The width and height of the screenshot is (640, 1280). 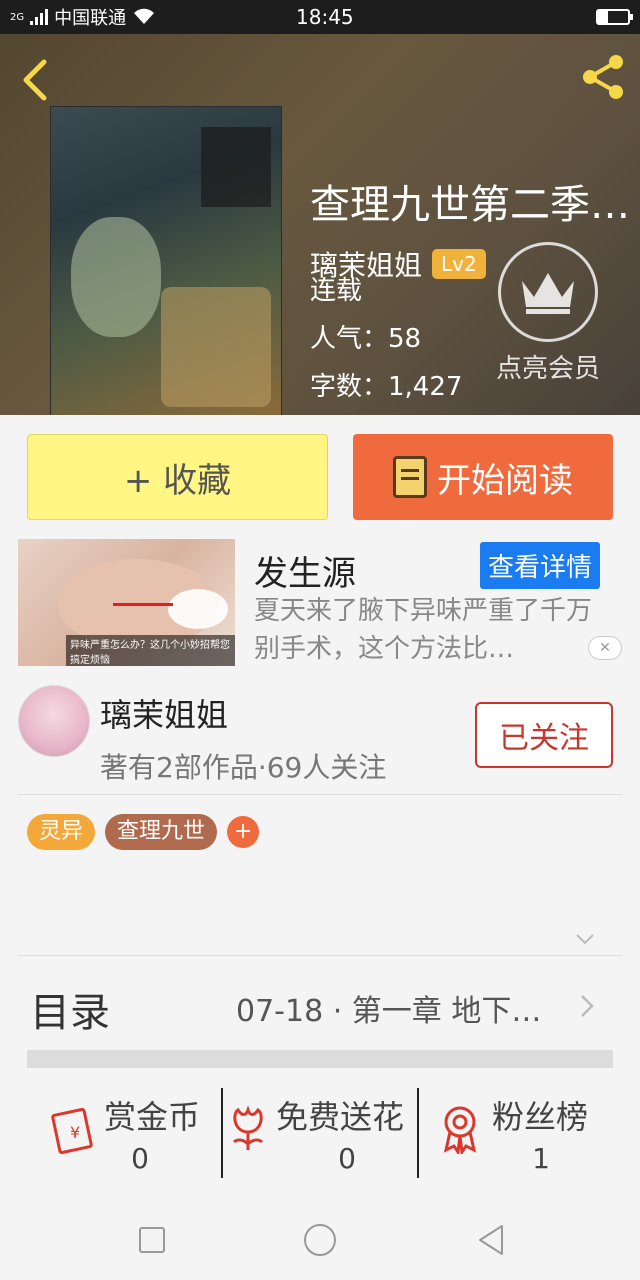 I want to click on fan-ranking-value: 1, so click(x=541, y=1158).